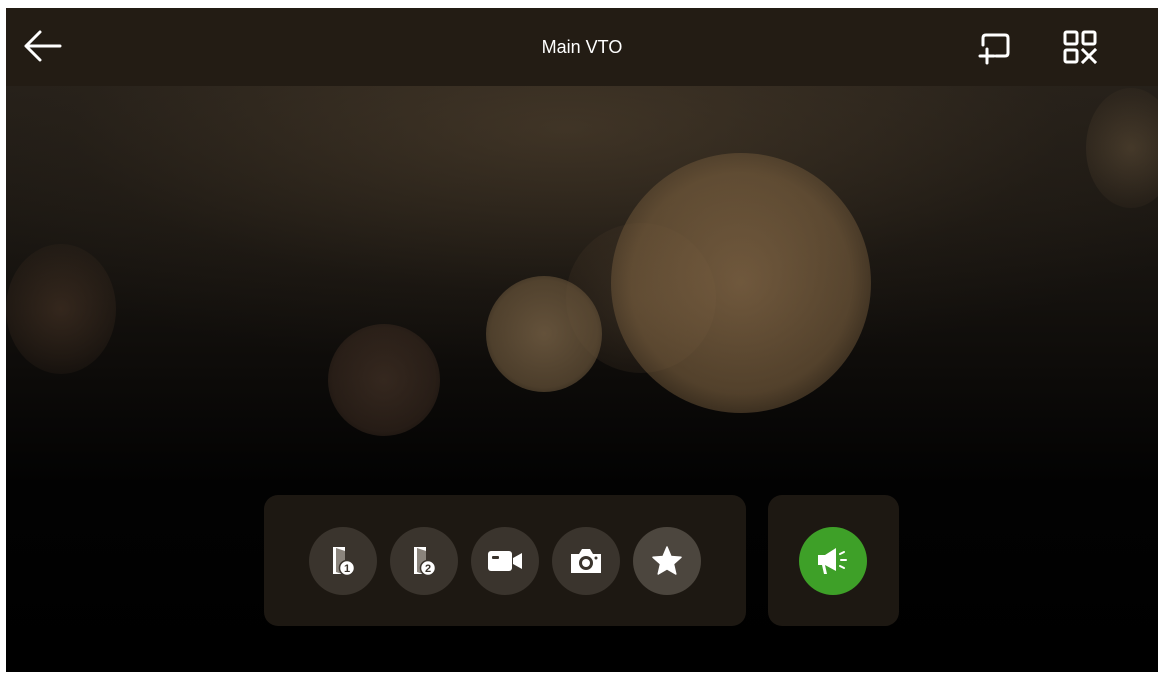  I want to click on unlock-door-1-button: 1, so click(343, 561).